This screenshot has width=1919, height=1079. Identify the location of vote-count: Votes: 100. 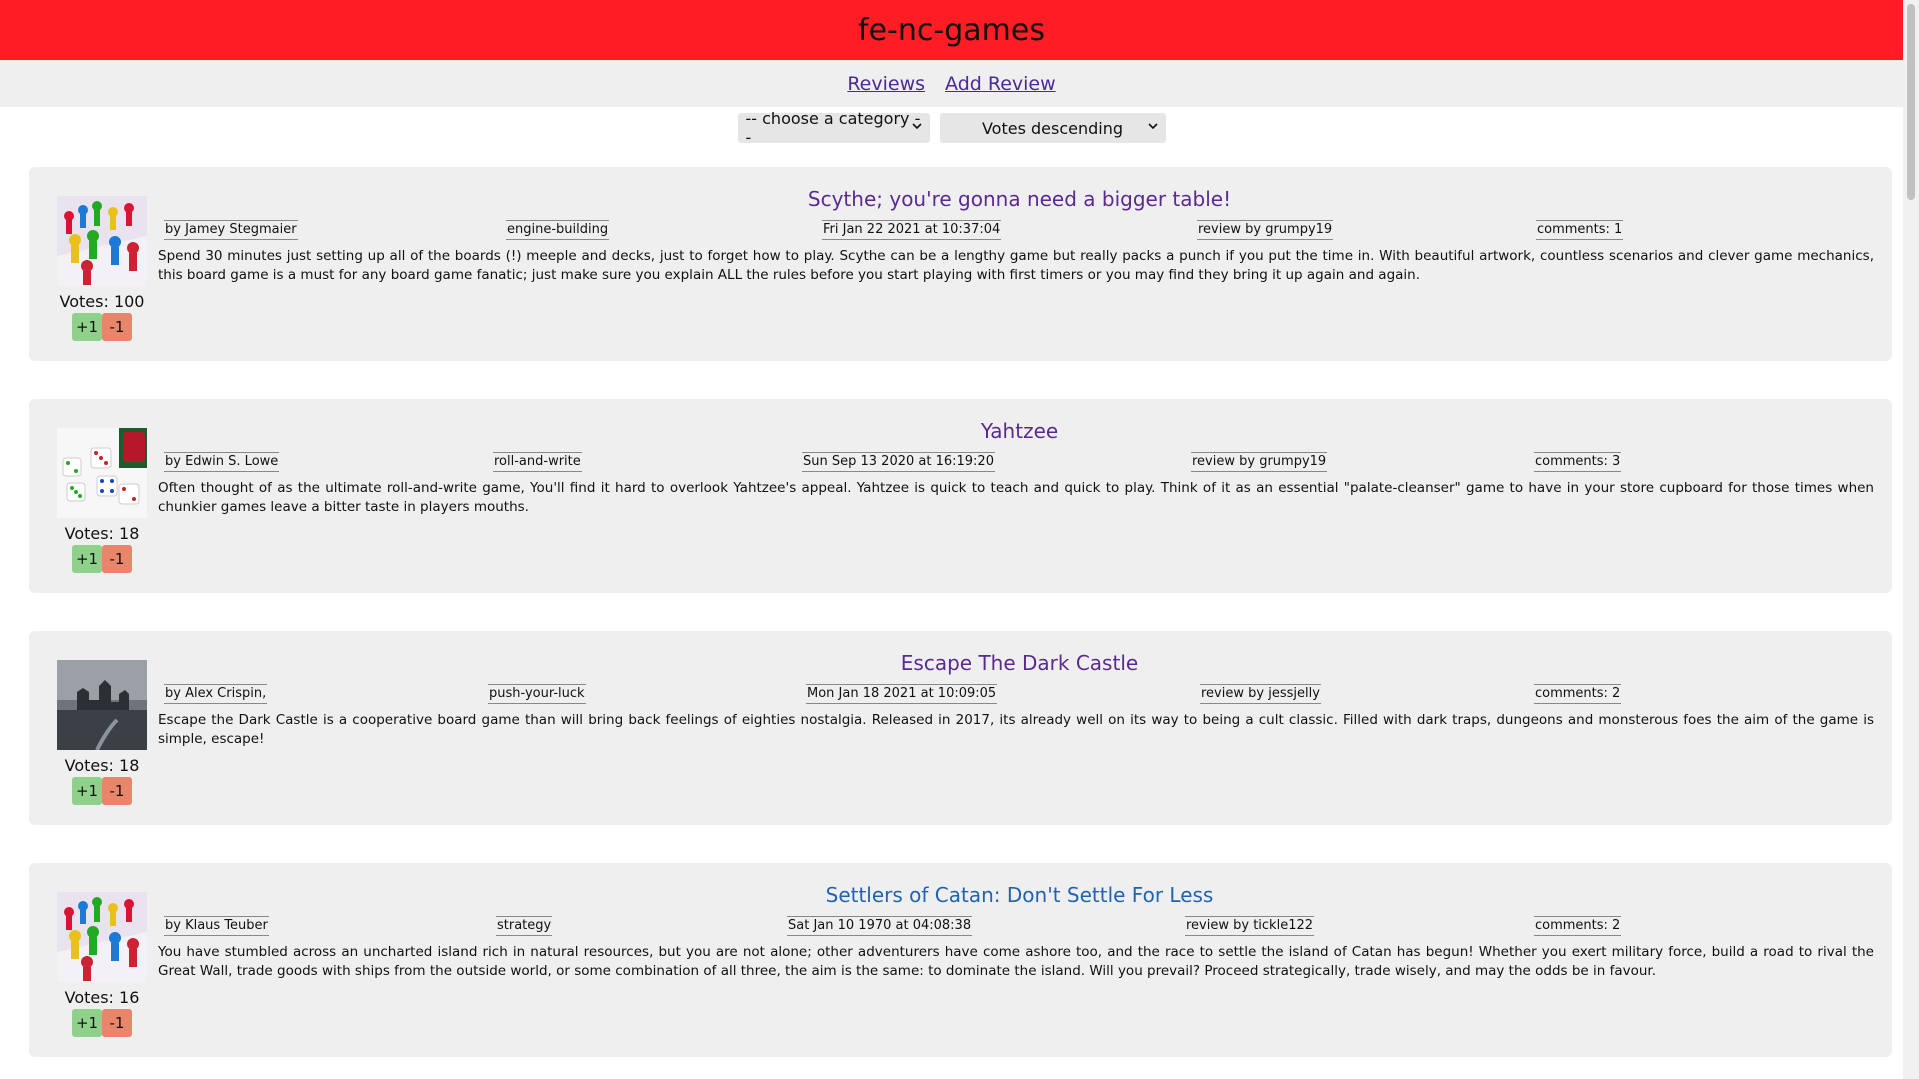
(102, 301).